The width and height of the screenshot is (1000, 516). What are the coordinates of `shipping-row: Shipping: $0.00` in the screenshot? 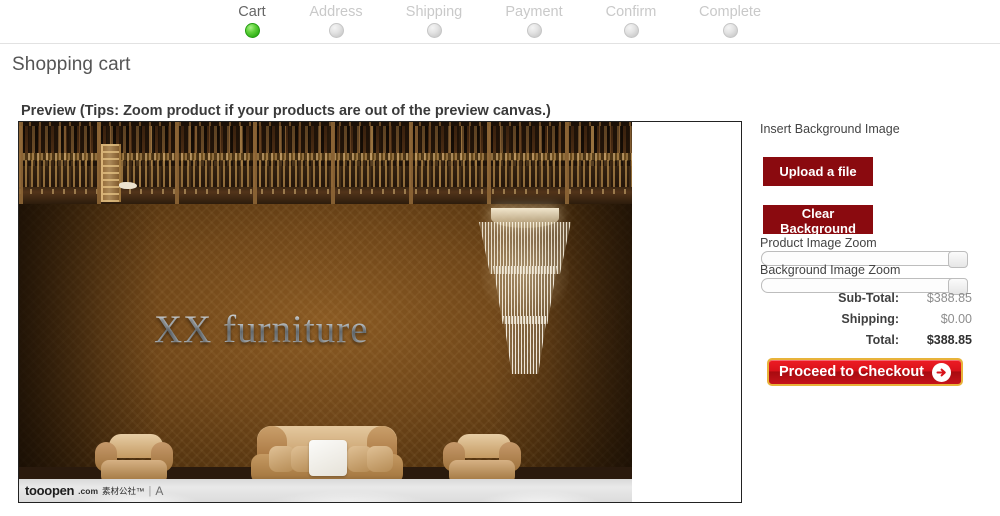 It's located at (866, 322).